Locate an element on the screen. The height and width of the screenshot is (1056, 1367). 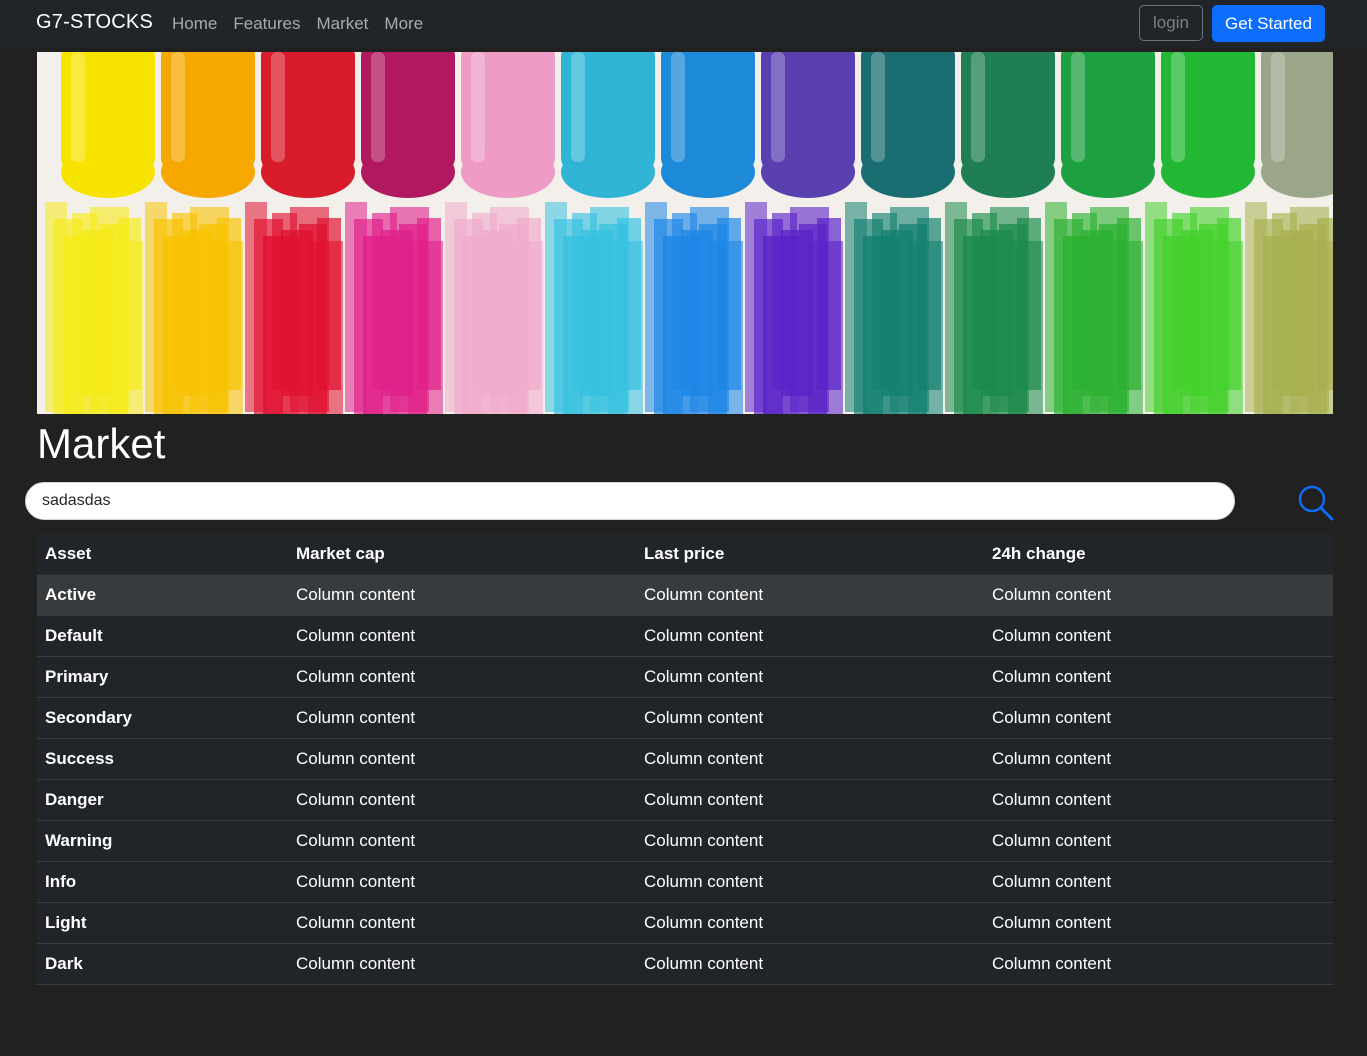
get-started-button: Get Started is located at coordinates (1268, 23).